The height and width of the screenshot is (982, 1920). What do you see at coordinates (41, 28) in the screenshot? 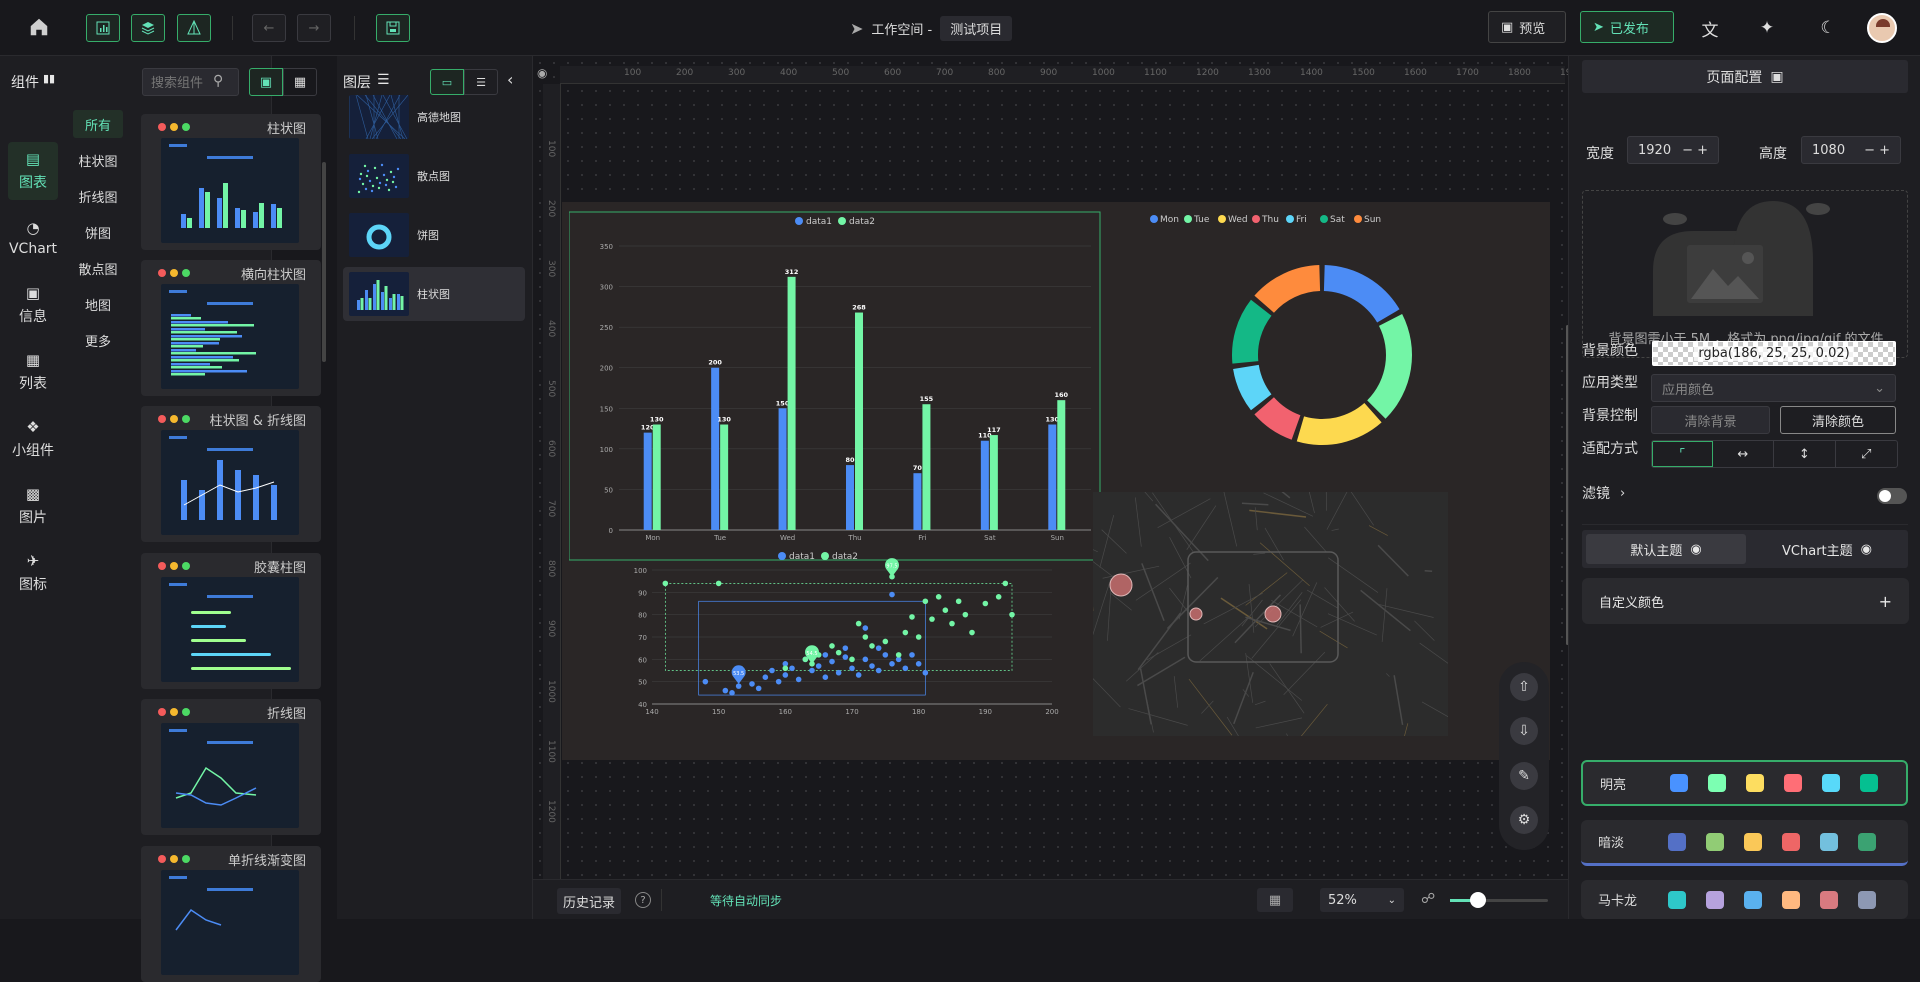
I see `home-icon` at bounding box center [41, 28].